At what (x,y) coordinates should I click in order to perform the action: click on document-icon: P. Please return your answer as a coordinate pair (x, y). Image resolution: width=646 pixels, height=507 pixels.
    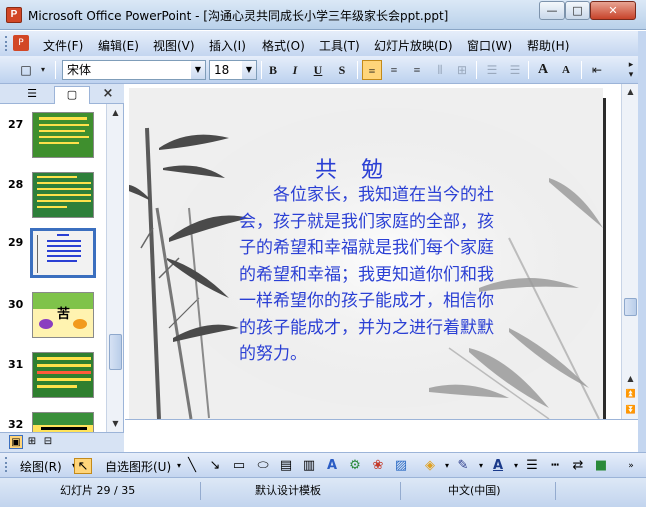
    Looking at the image, I should click on (21, 43).